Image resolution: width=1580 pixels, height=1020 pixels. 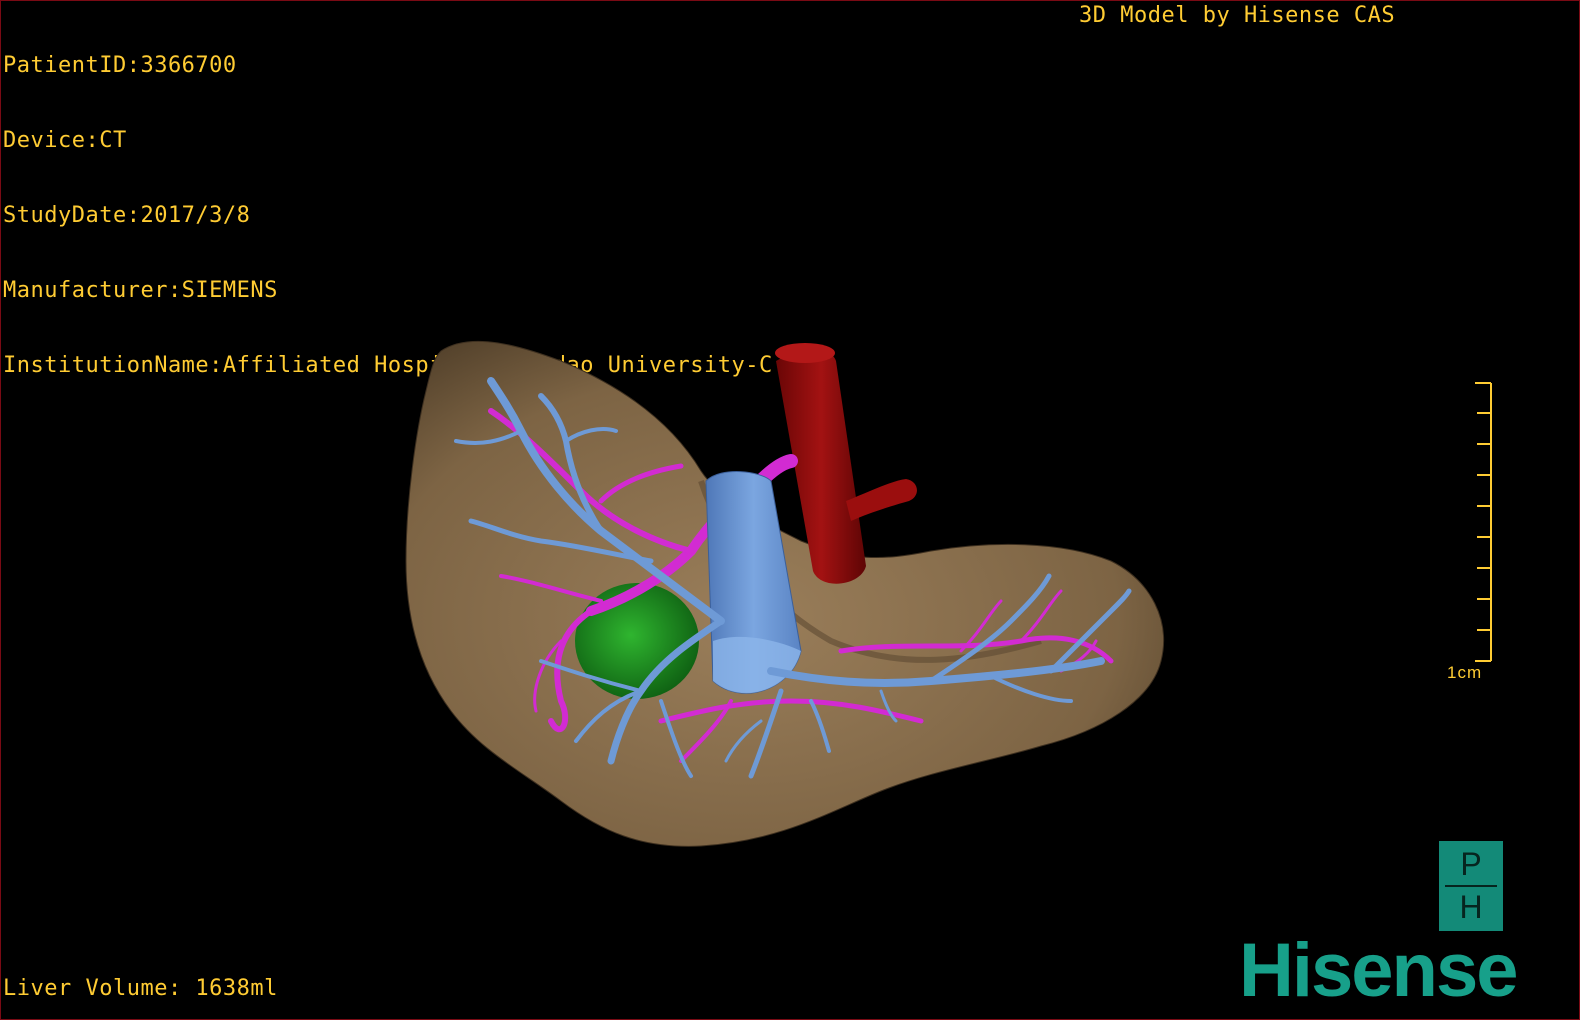 What do you see at coordinates (1465, 672) in the screenshot?
I see `scale-bar-label: 1cm` at bounding box center [1465, 672].